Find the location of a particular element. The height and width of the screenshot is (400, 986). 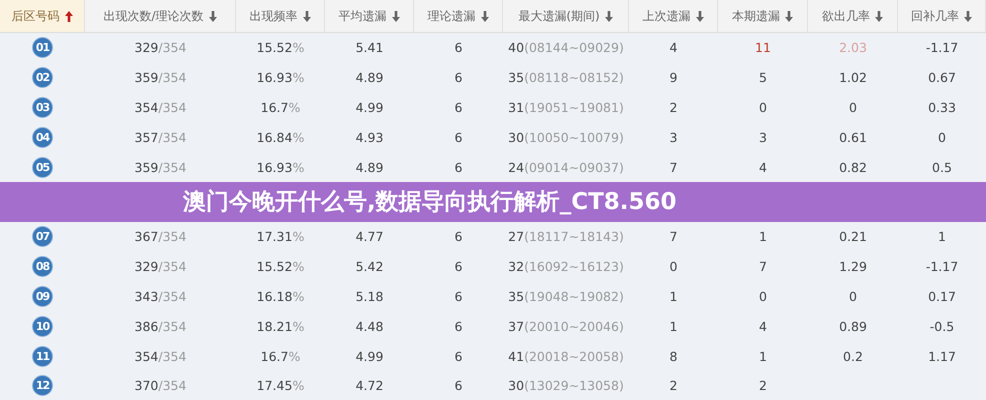

table-cell-text: 30(13029~13058) is located at coordinates (566, 386).